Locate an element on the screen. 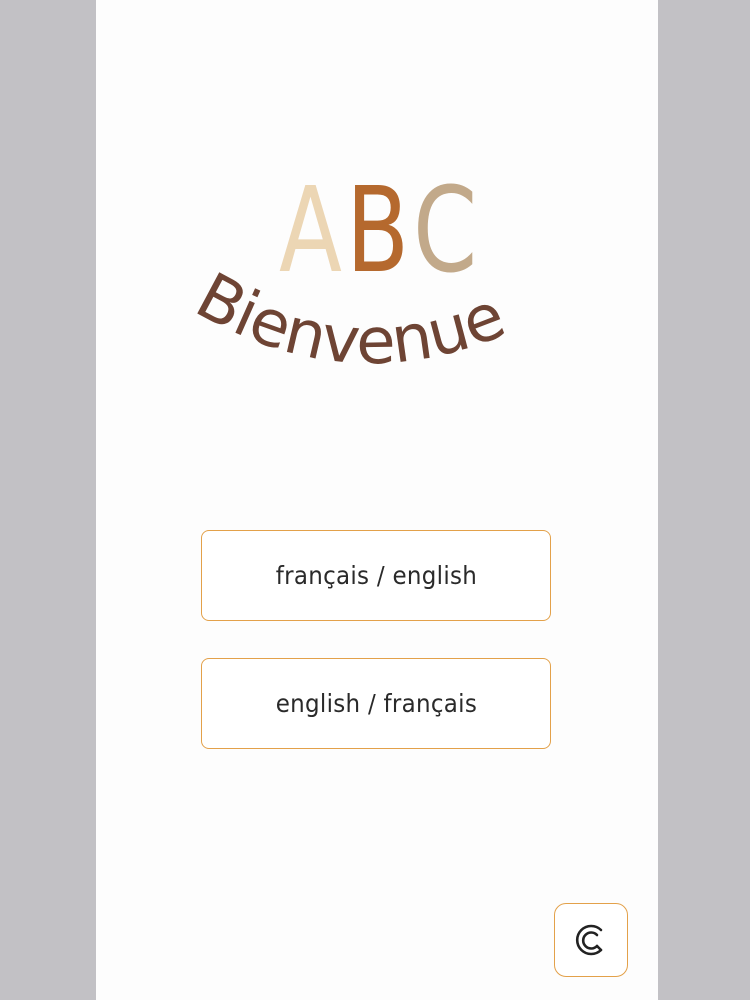  copyright-c-icon is located at coordinates (589, 940).